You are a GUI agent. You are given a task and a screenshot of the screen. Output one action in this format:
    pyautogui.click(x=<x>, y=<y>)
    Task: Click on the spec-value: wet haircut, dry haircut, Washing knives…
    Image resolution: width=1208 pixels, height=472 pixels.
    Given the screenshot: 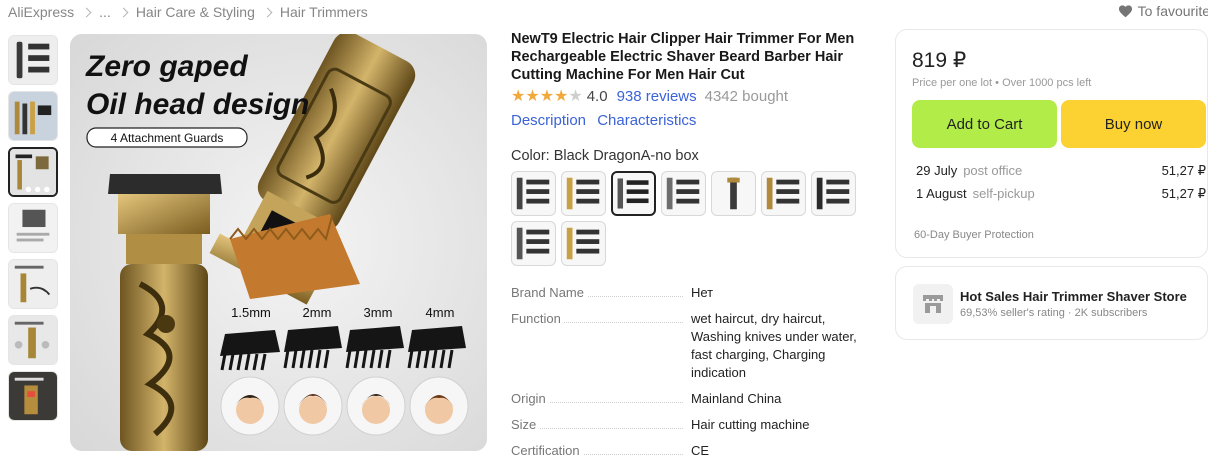 What is the action you would take?
    pyautogui.click(x=774, y=345)
    